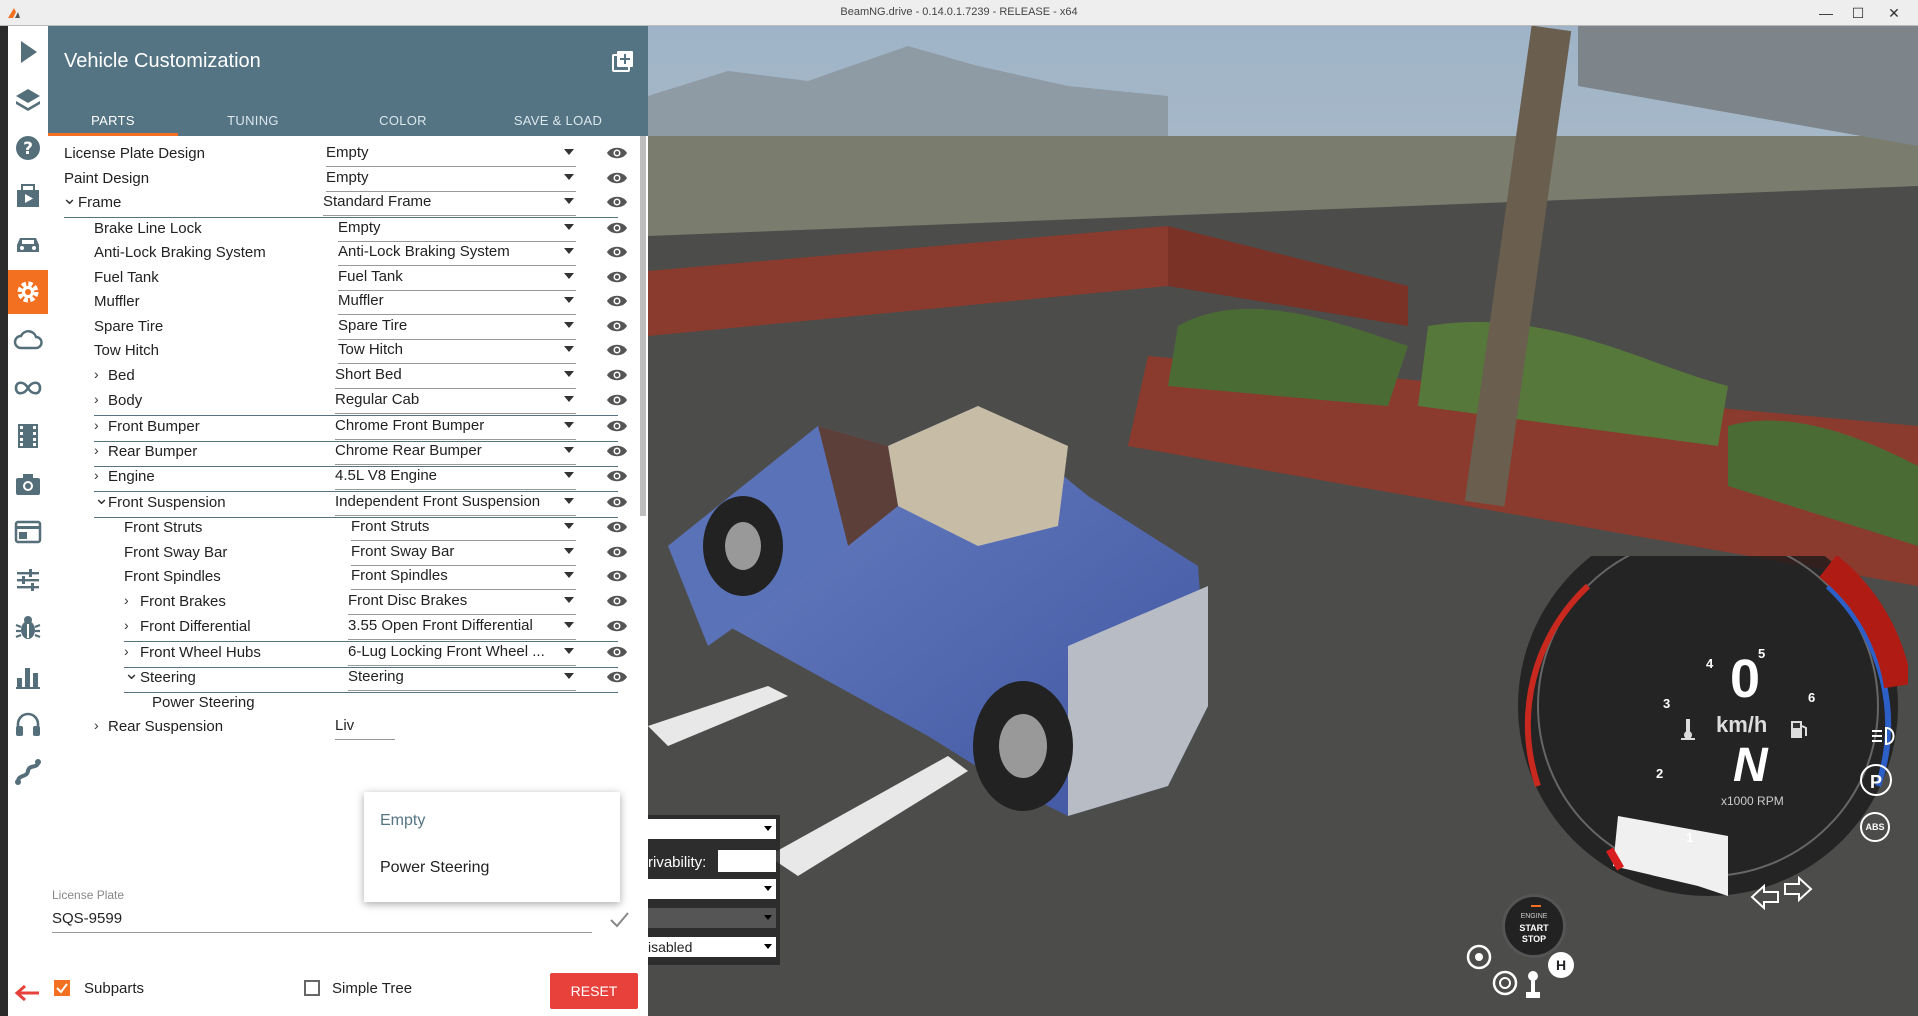 This screenshot has height=1016, width=1918. I want to click on license-plate-input: SQS-9599, so click(322, 921).